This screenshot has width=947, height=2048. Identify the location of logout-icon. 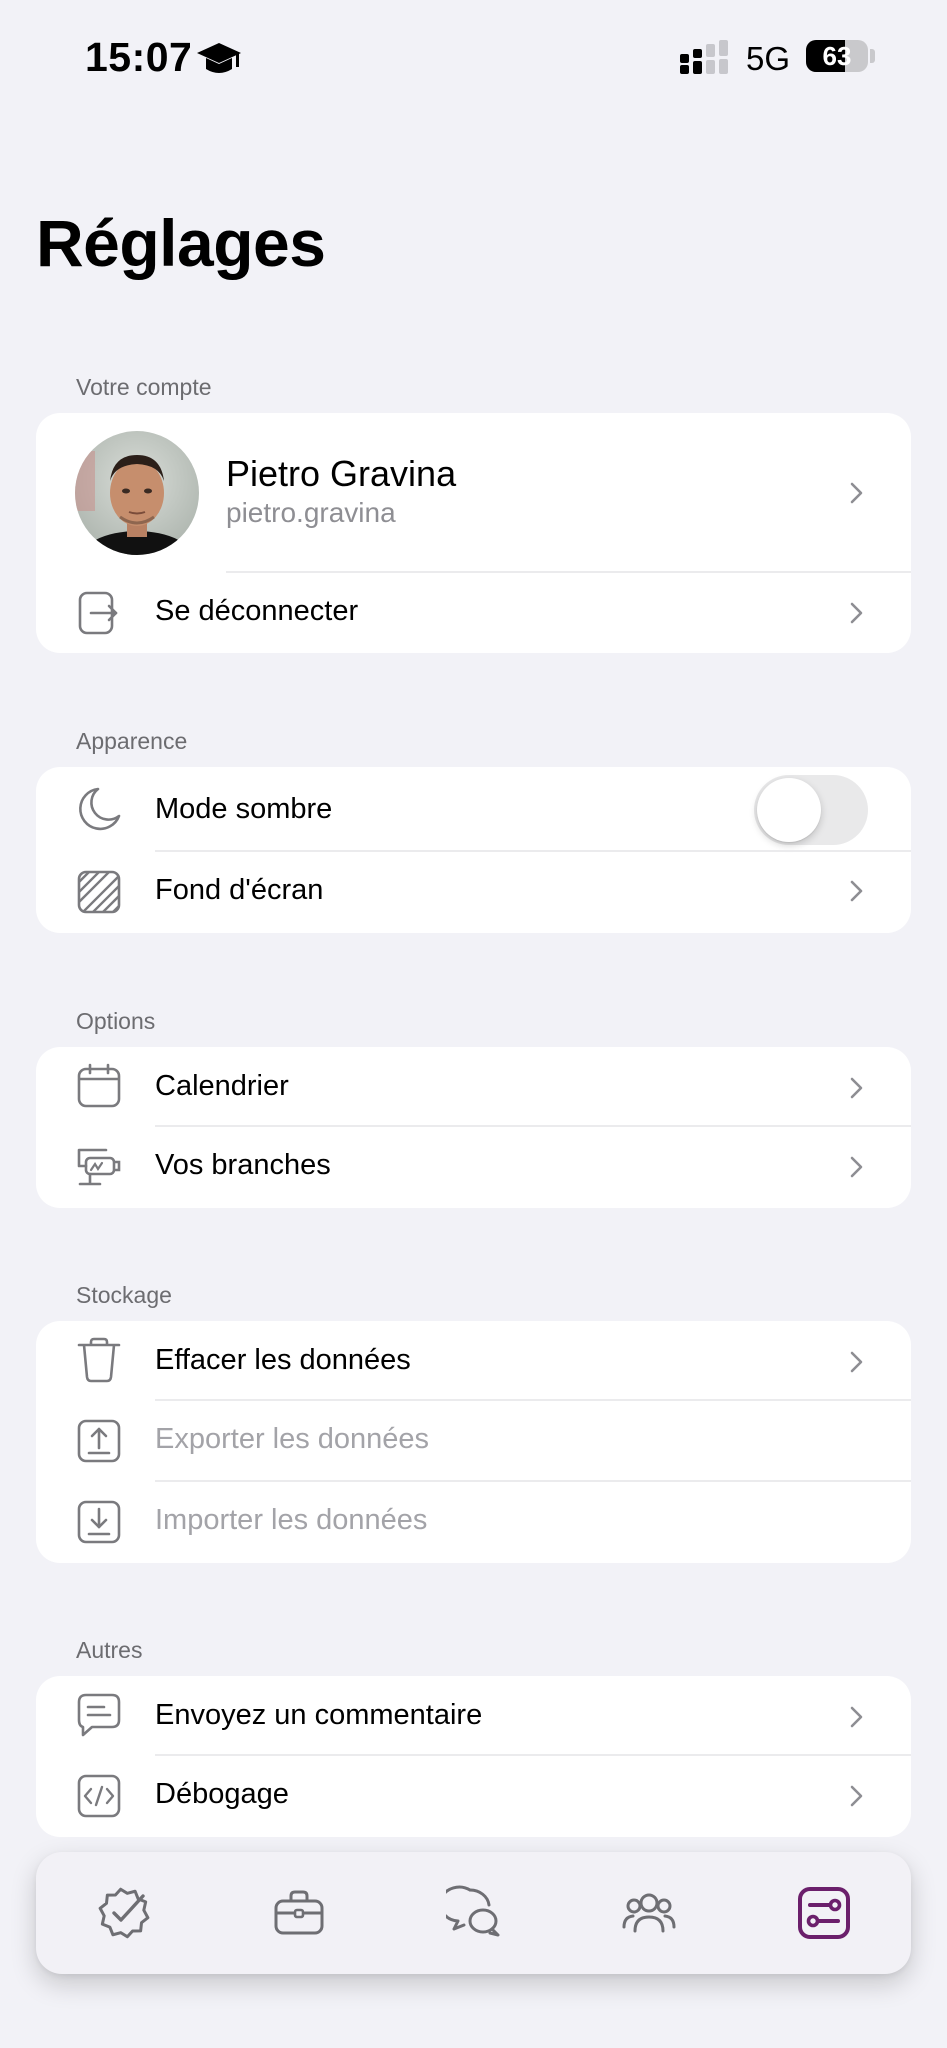
(98, 613).